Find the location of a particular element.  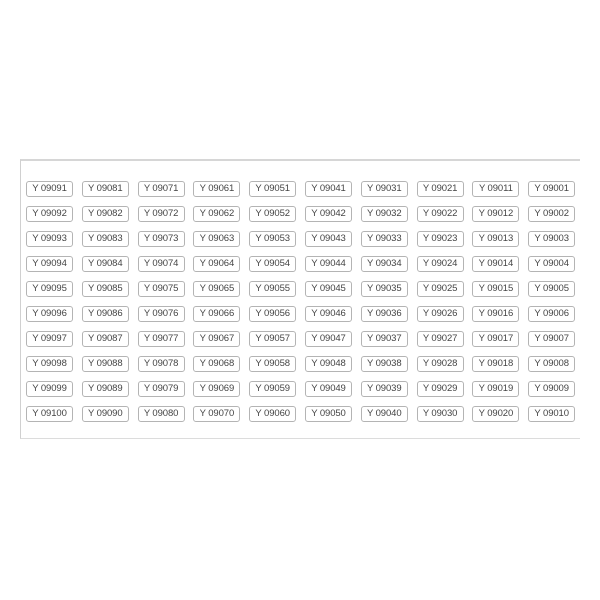

number-label: Y 09075 is located at coordinates (161, 289).